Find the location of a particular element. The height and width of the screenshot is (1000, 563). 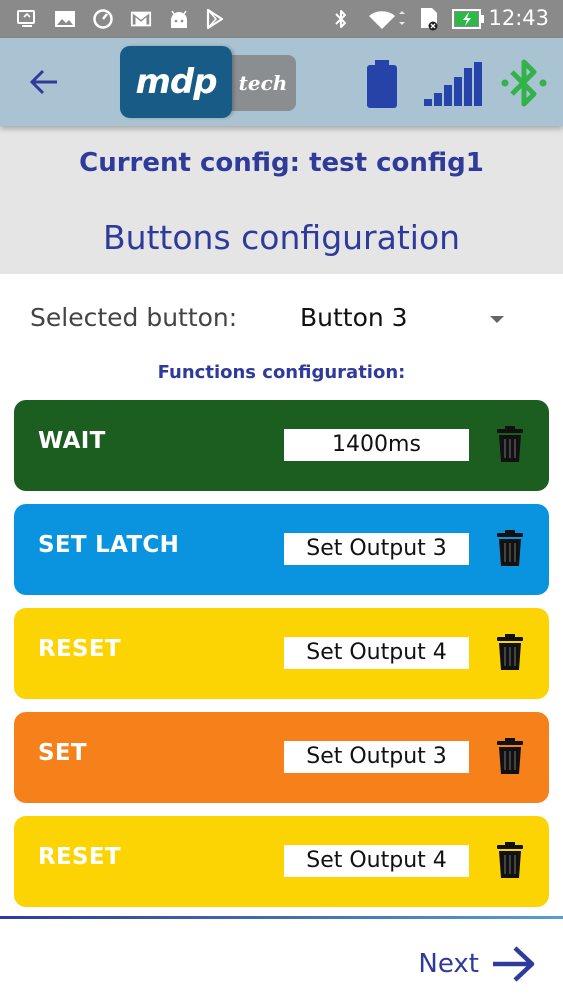

app-toolbar: mdp tech is located at coordinates (281, 82).